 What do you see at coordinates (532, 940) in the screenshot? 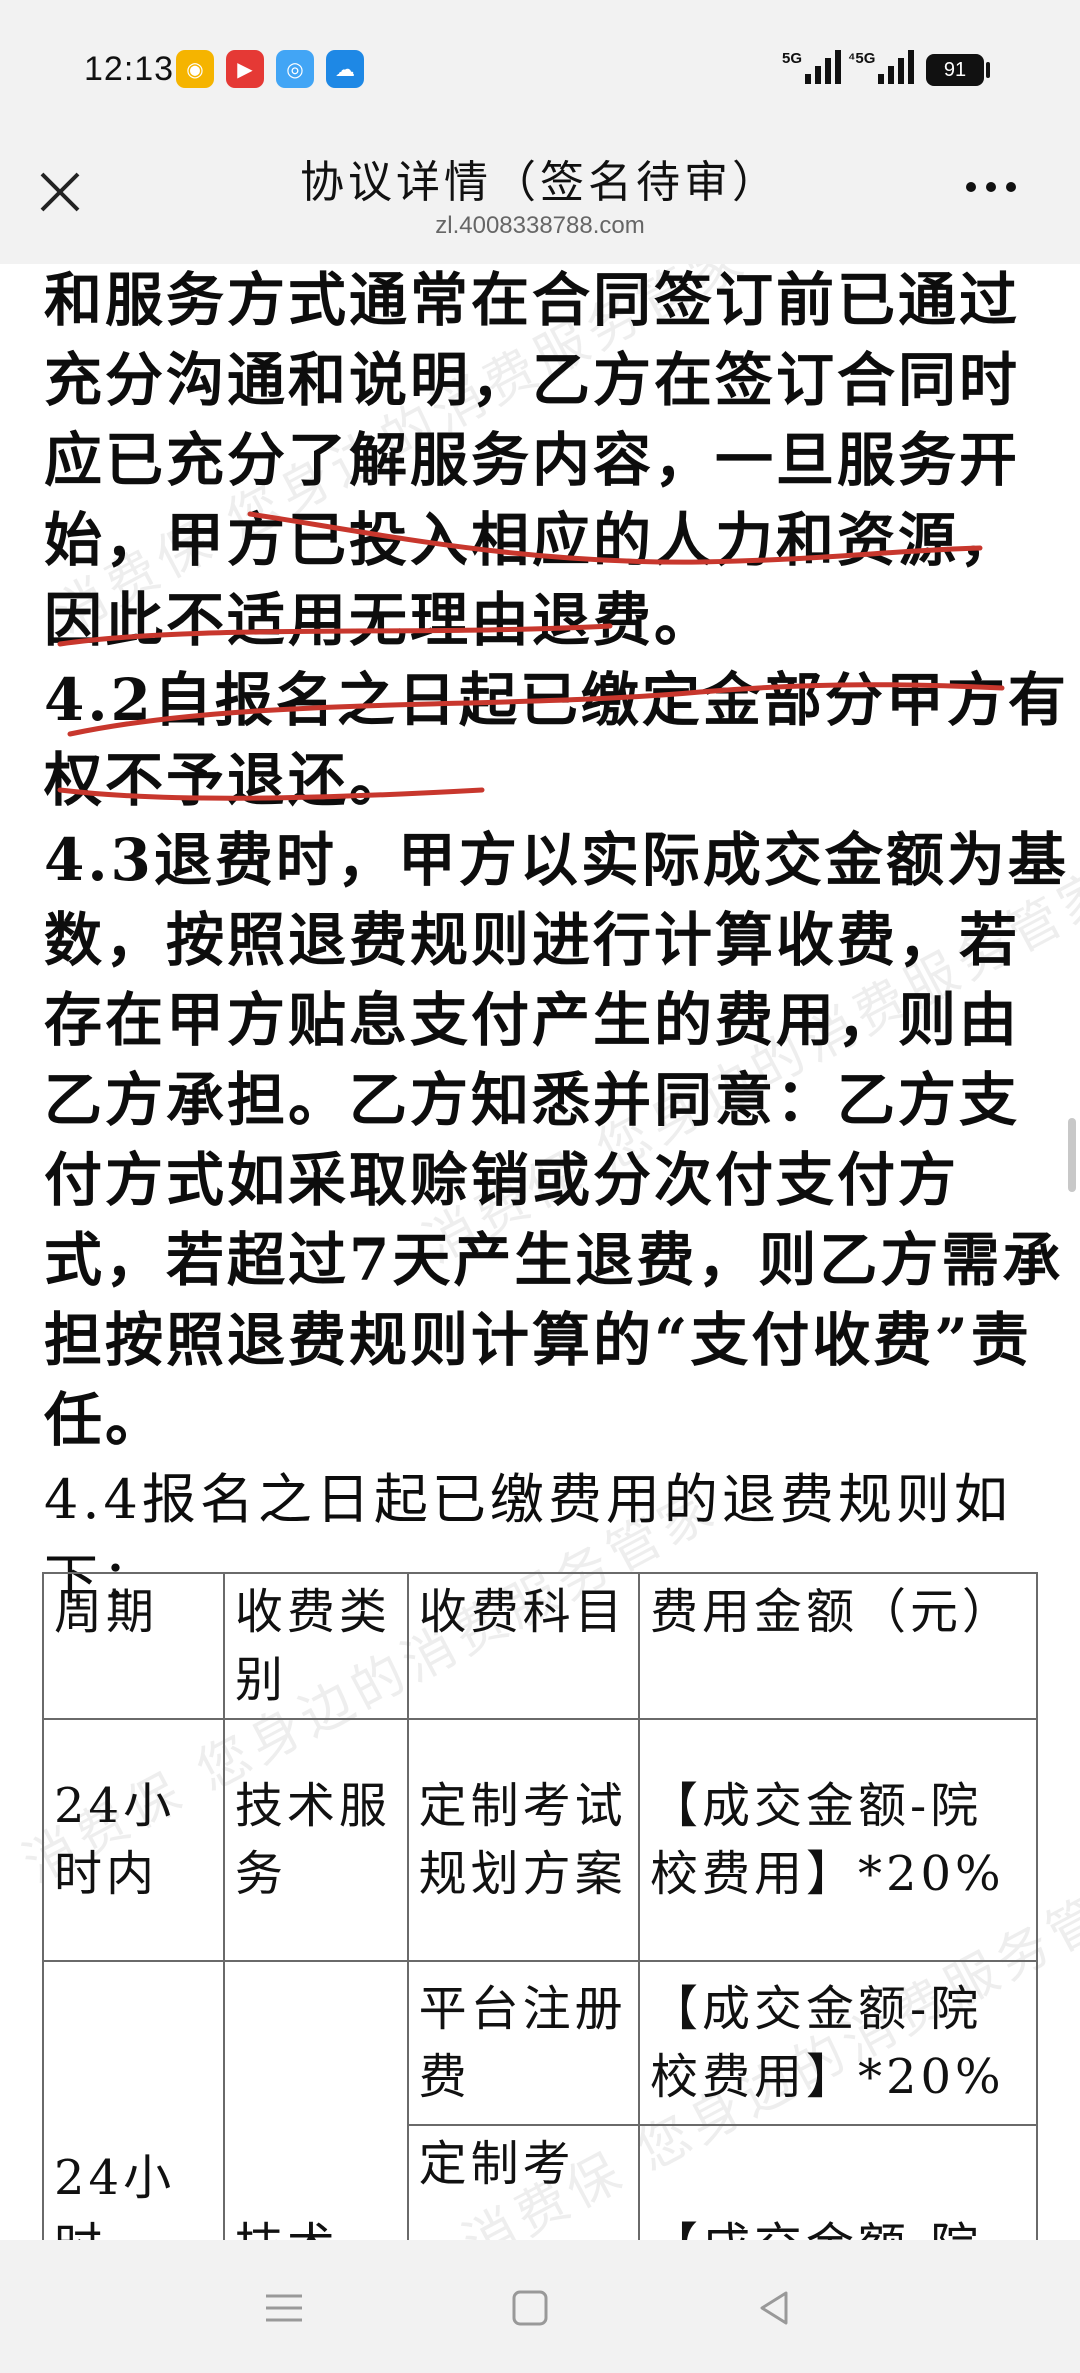
I see `text-line: 数，按照退费规则进行计算收费，若` at bounding box center [532, 940].